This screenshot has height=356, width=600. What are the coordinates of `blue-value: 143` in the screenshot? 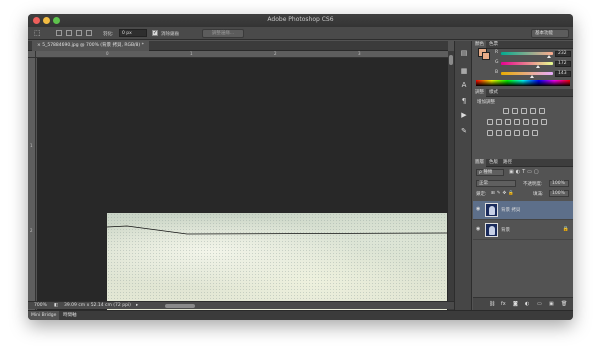 It's located at (563, 74).